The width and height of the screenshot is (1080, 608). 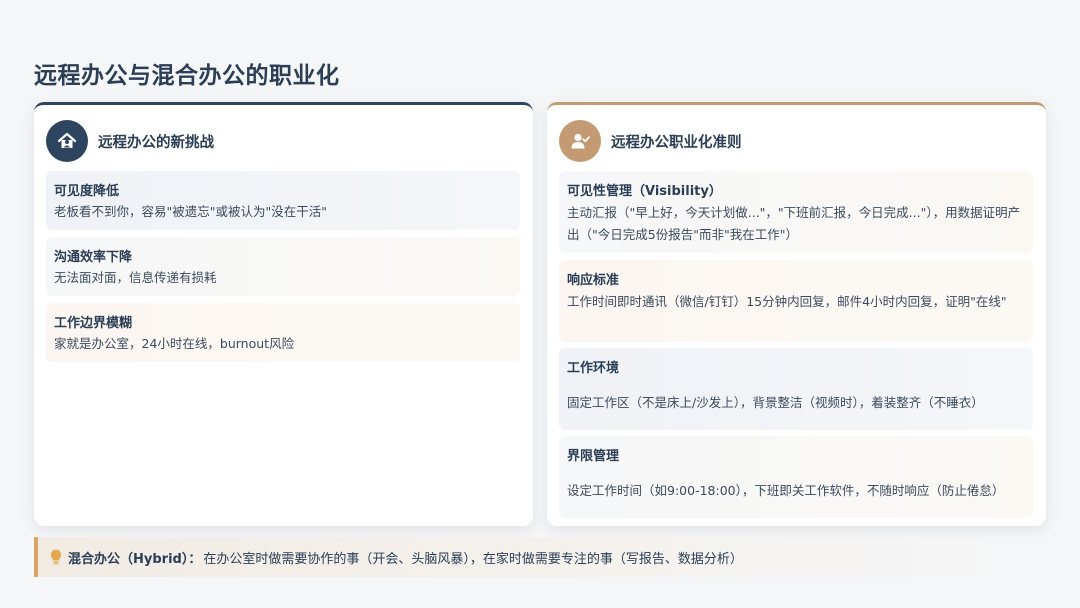 I want to click on user-check-icon, so click(x=580, y=141).